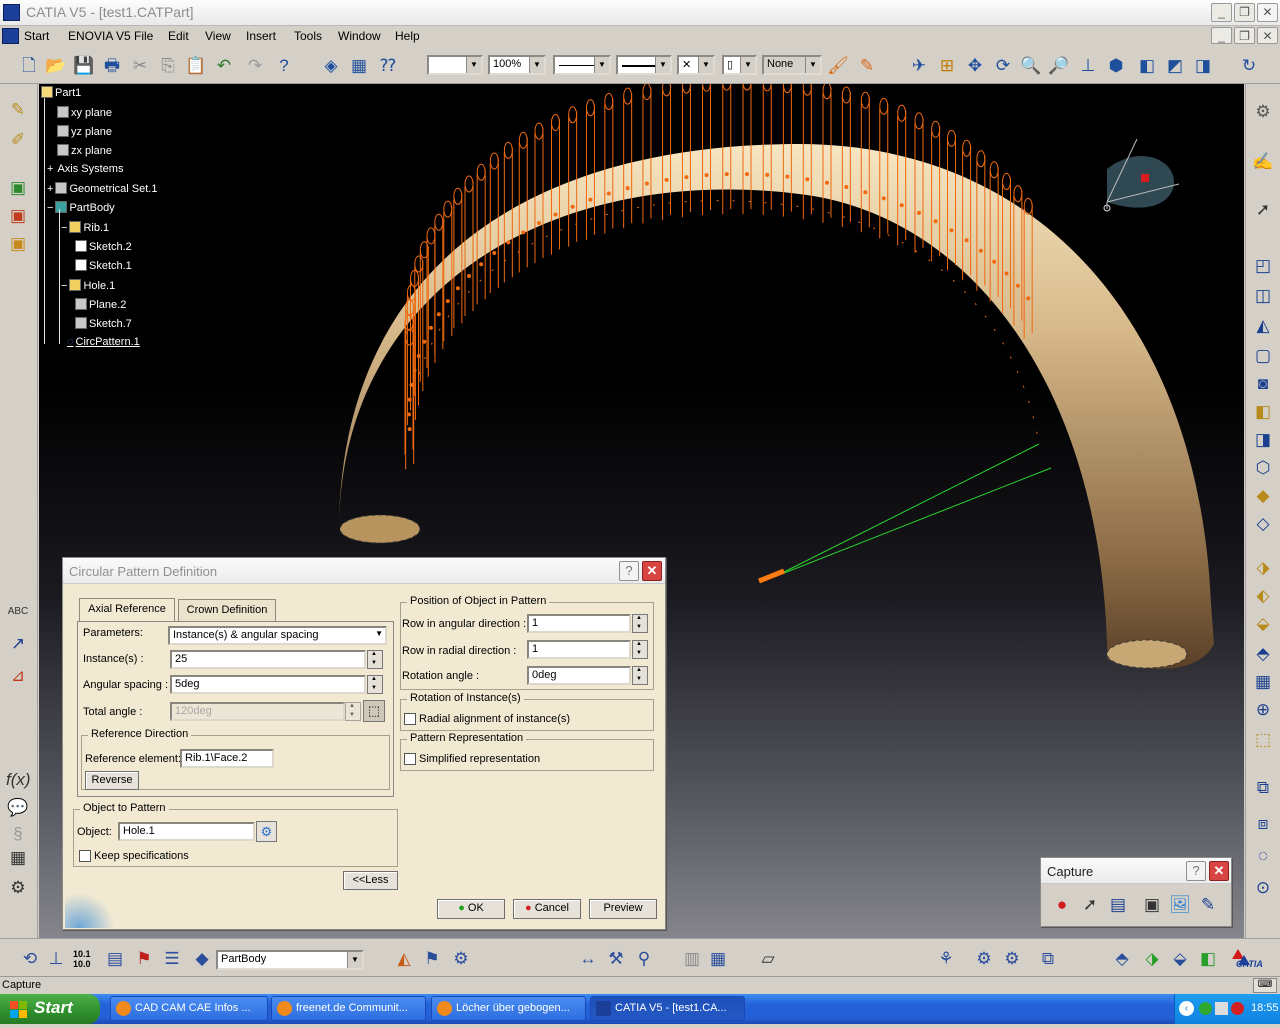 The width and height of the screenshot is (1280, 1028). I want to click on menu-help: Help, so click(407, 36).